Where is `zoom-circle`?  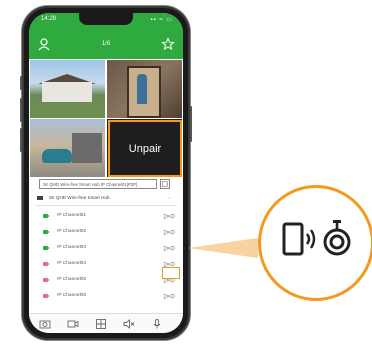
zoom-circle is located at coordinates (315, 243).